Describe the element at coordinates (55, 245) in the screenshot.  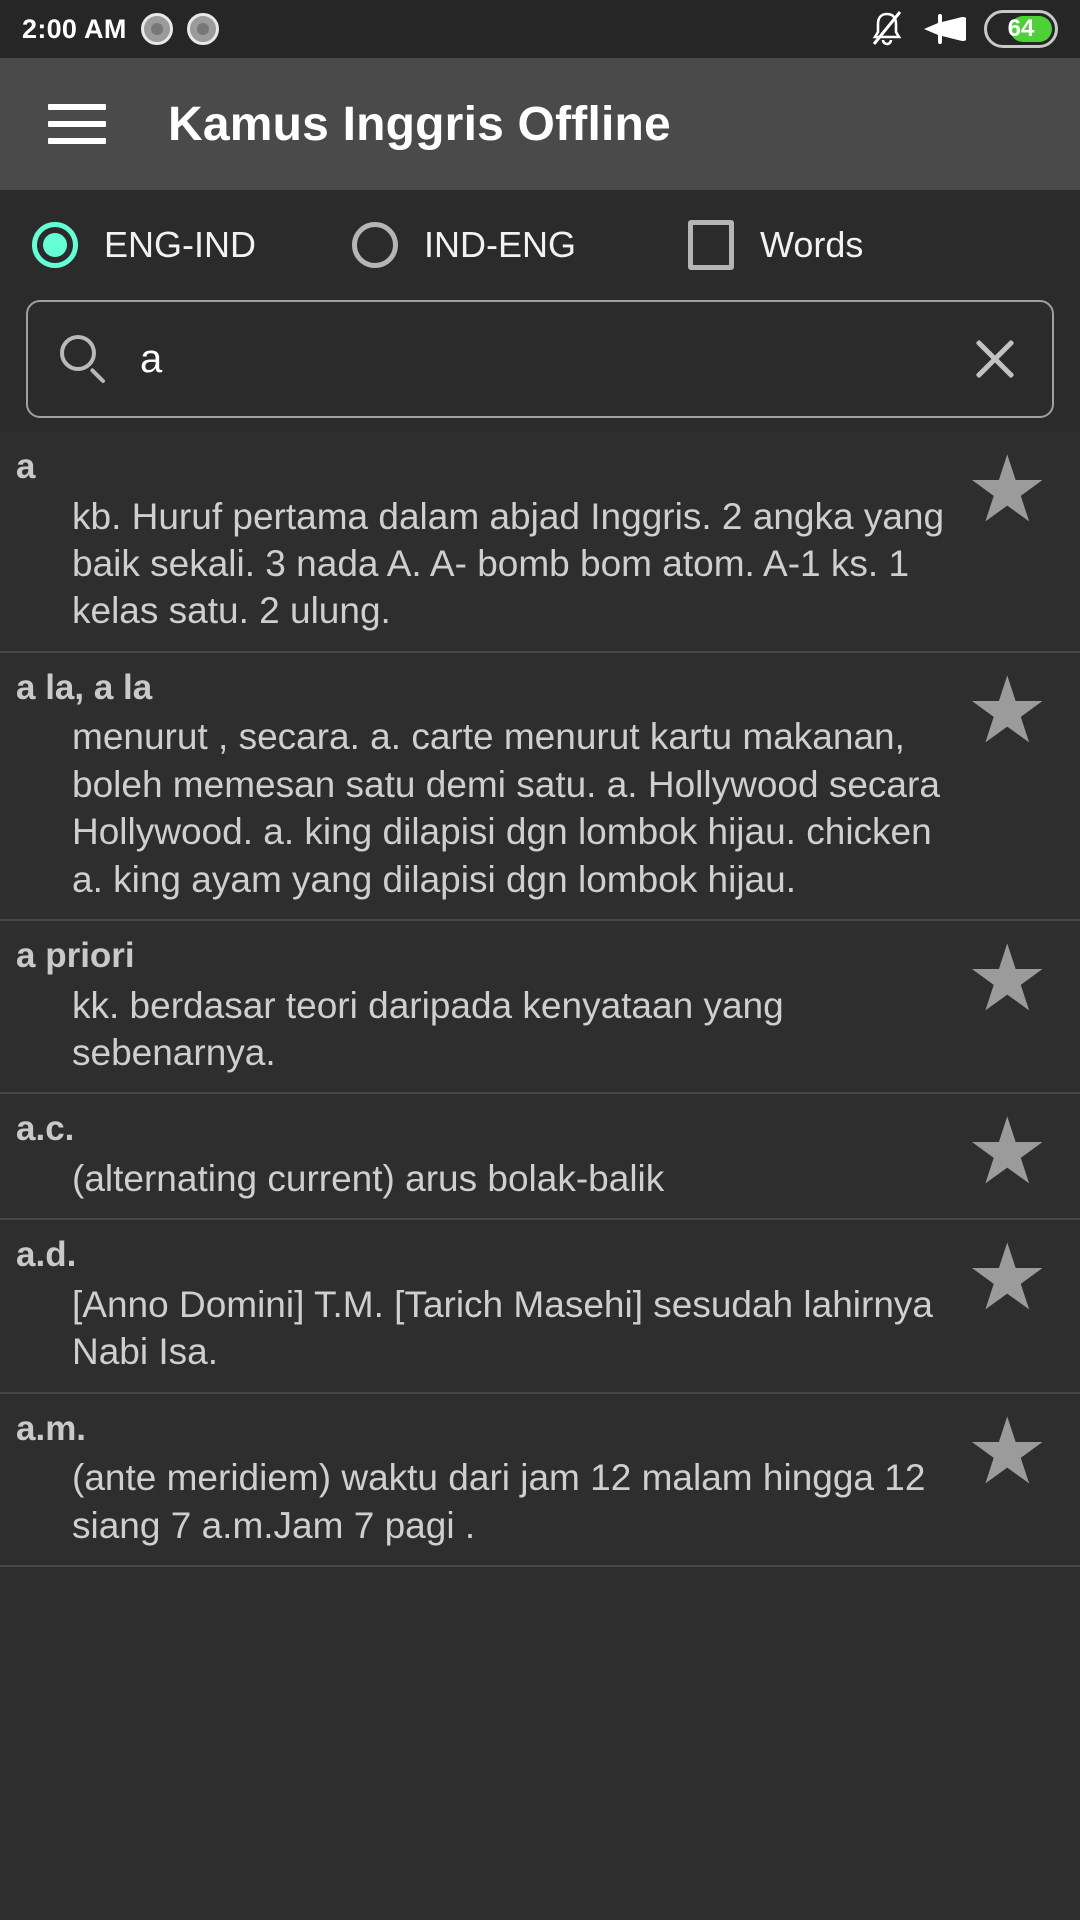
I see `radio-button-selected-icon` at that location.